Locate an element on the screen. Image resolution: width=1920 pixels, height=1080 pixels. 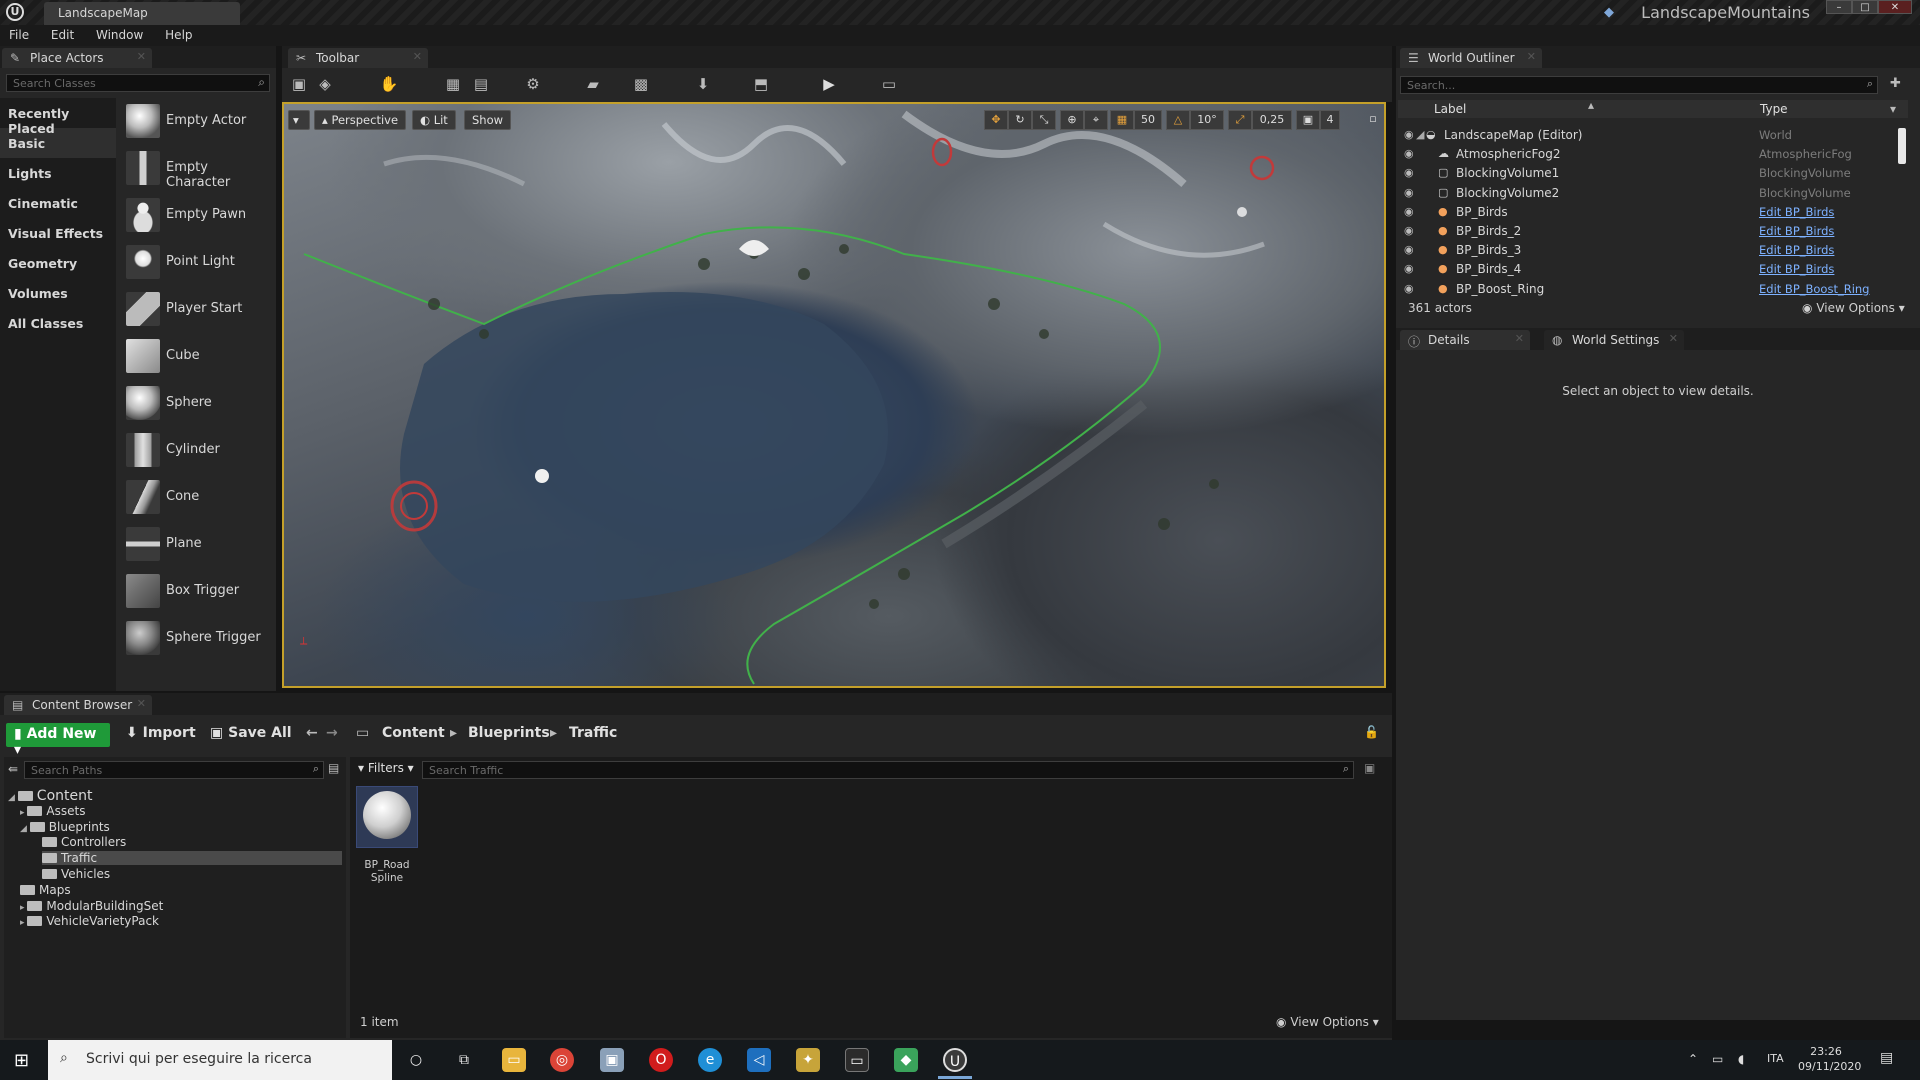
save-icon: ▣ is located at coordinates (299, 85).